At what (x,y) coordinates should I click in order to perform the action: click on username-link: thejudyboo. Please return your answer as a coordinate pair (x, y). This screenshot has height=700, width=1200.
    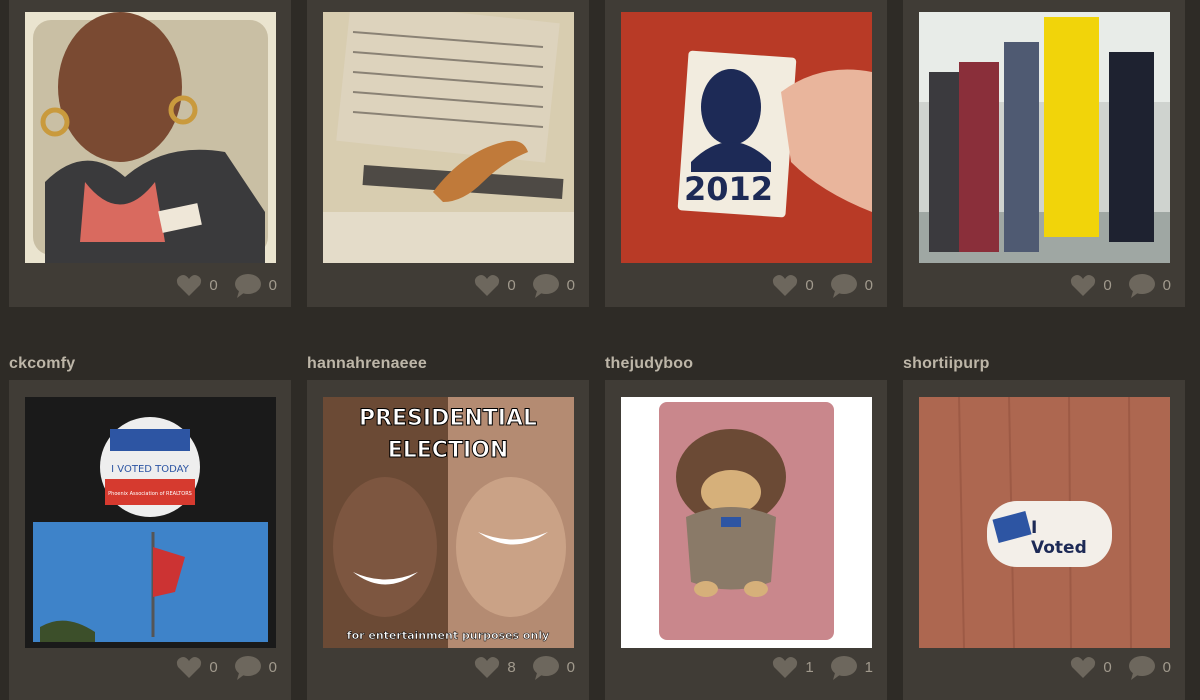
    Looking at the image, I should click on (649, 364).